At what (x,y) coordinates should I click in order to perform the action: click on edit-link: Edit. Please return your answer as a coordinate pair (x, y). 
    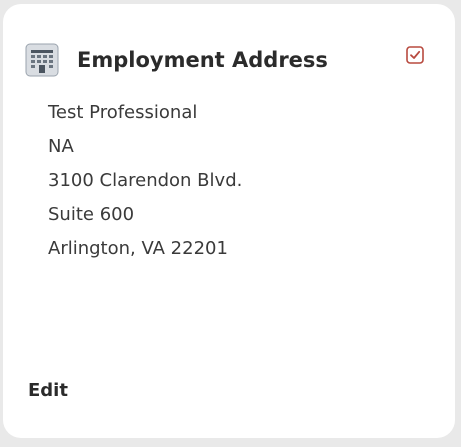
    Looking at the image, I should click on (48, 390).